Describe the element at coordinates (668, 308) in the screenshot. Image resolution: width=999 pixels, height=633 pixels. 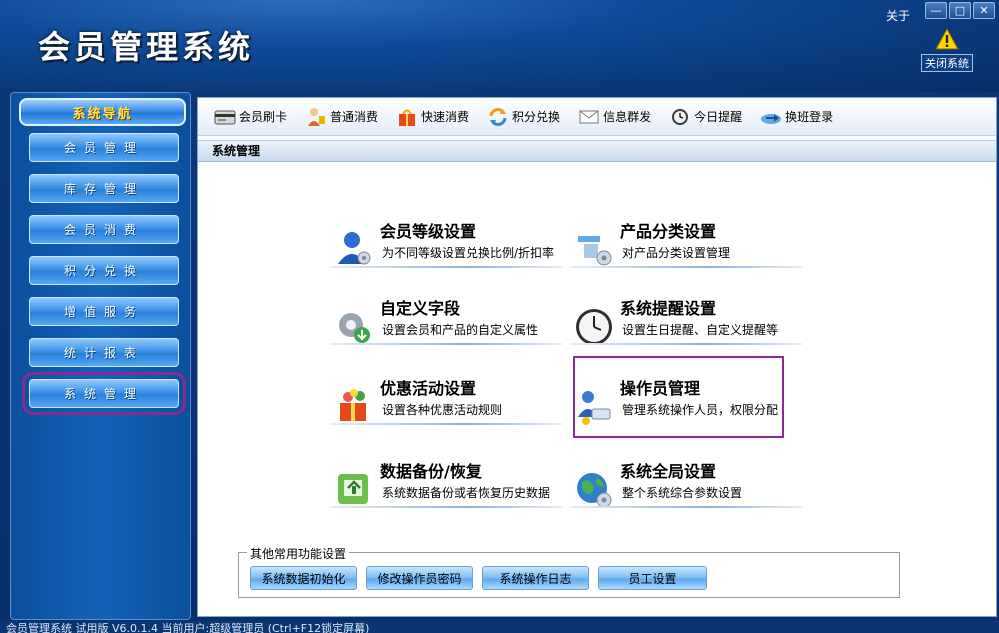
I see `card-title: 系统提醒设置` at that location.